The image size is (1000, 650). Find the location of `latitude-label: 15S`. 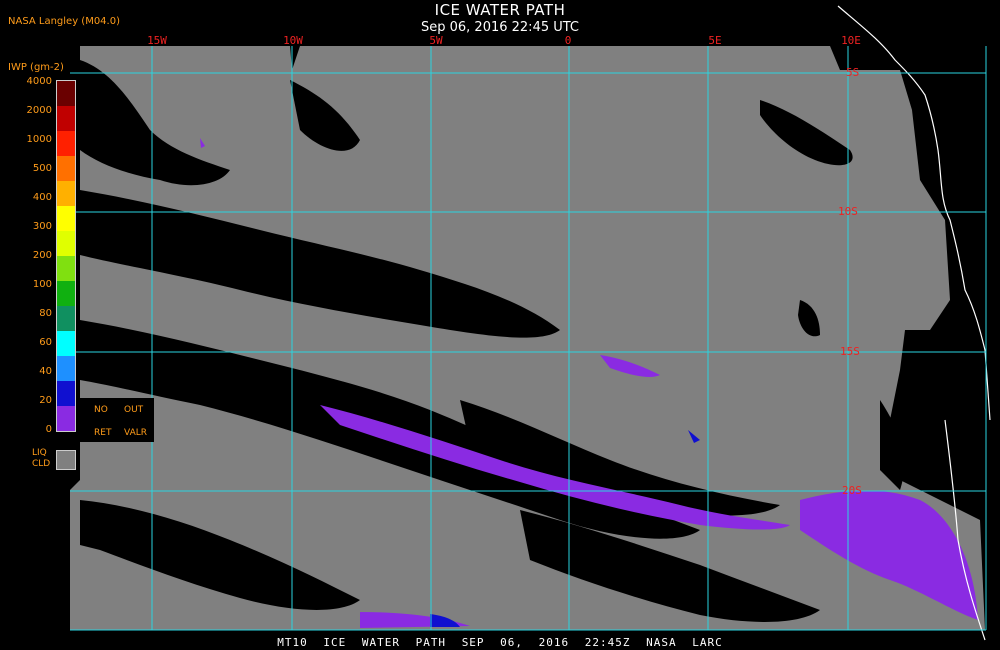

latitude-label: 15S is located at coordinates (850, 351).